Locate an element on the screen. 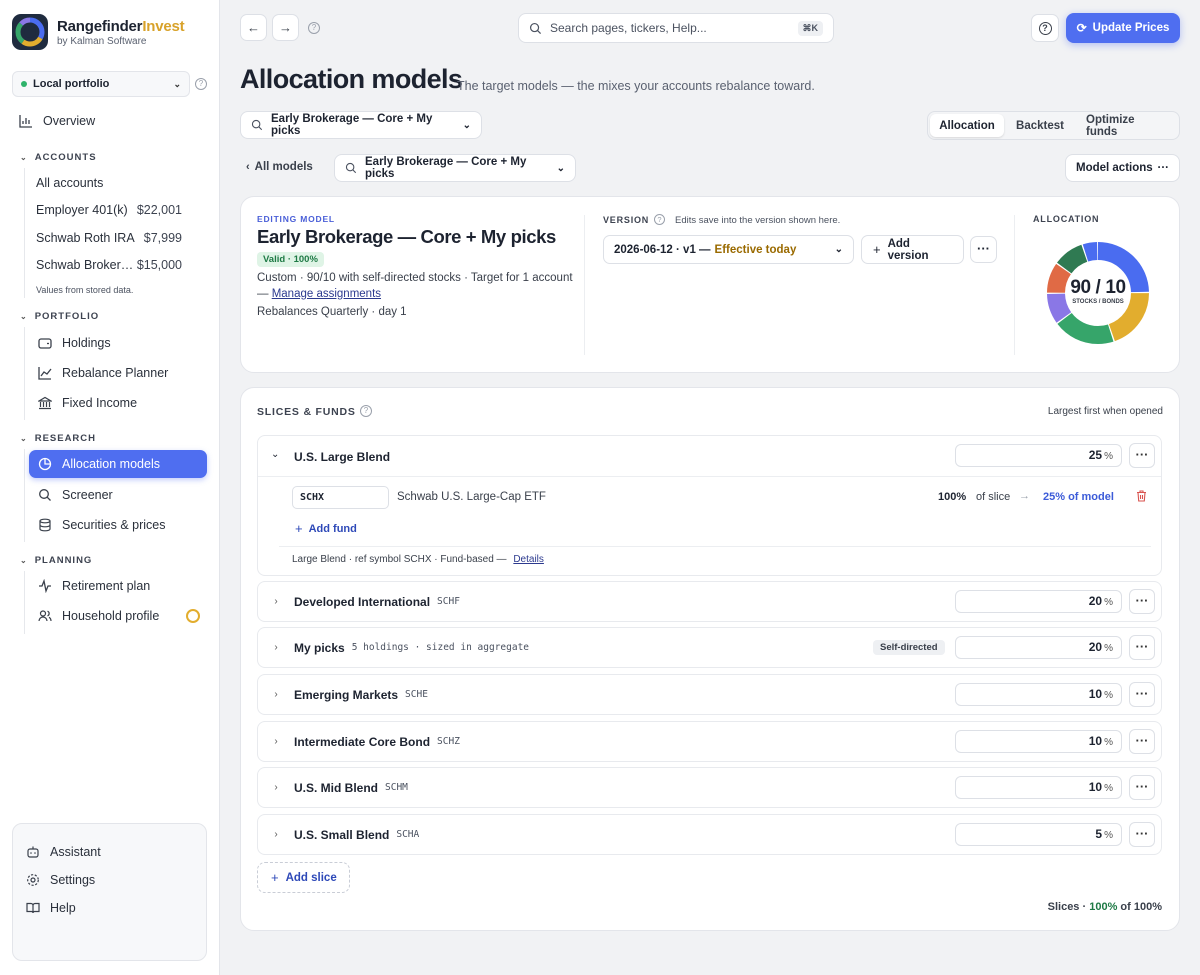 The height and width of the screenshot is (975, 1200). sidebar-item-retirement-plan: Retirement plan is located at coordinates (93, 586).